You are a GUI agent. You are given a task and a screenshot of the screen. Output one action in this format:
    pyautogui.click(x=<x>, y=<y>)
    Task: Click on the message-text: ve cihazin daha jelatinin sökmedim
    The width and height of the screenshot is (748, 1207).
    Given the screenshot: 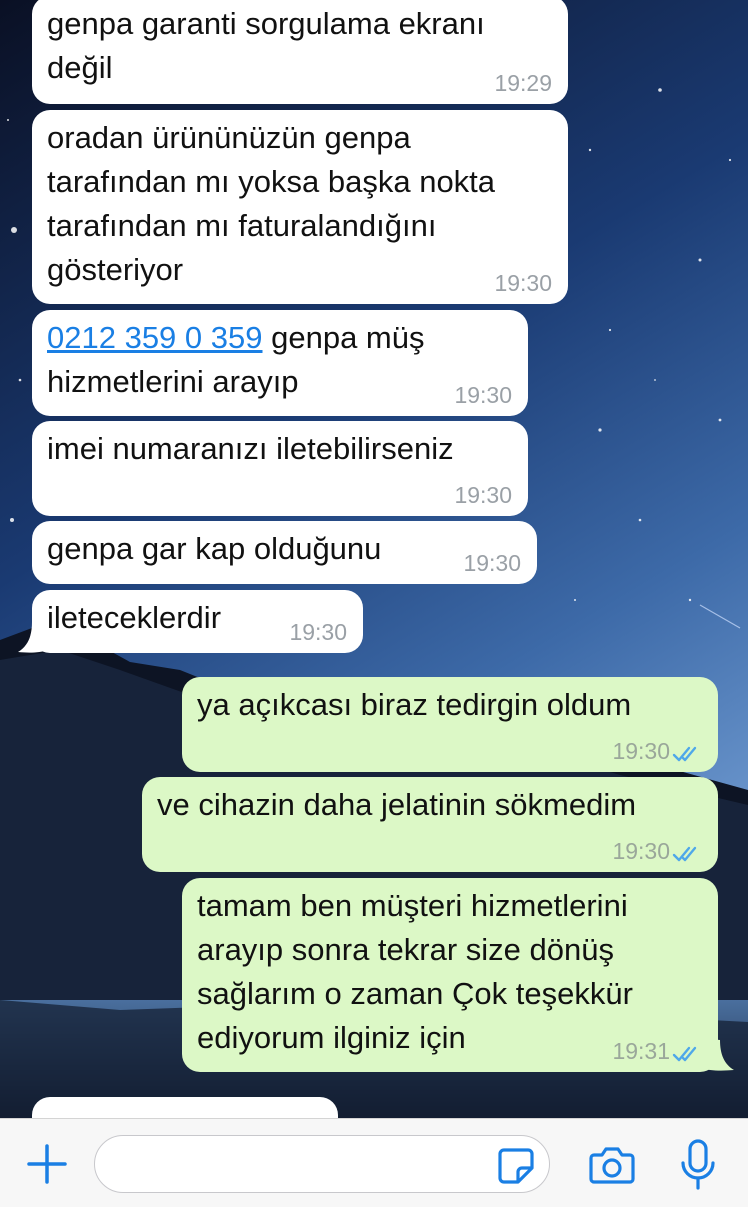 What is the action you would take?
    pyautogui.click(x=397, y=804)
    